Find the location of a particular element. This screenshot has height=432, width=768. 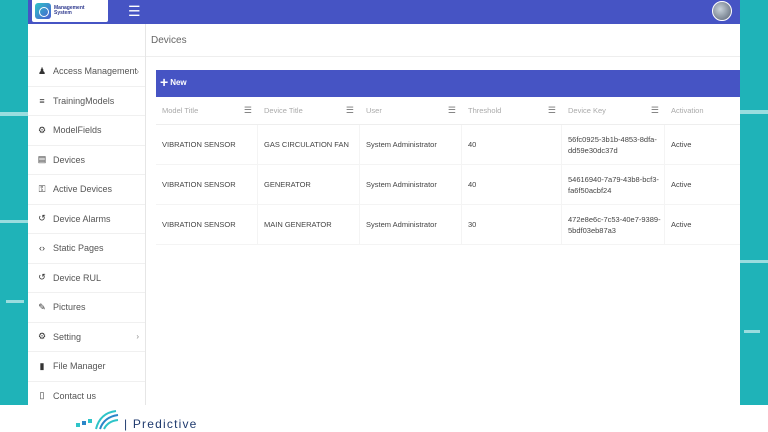

user-icon: ♟ is located at coordinates (42, 70).